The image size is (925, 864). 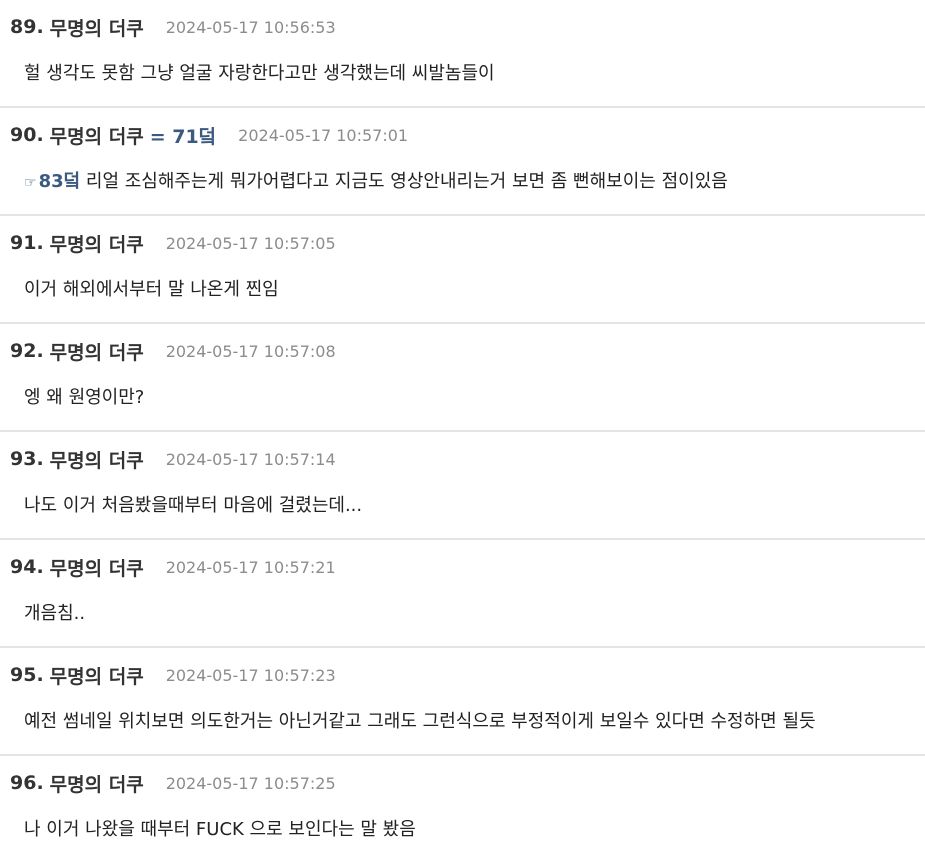 What do you see at coordinates (250, 459) in the screenshot?
I see `comment-timestamp: 2024-05-17 10:57:14` at bounding box center [250, 459].